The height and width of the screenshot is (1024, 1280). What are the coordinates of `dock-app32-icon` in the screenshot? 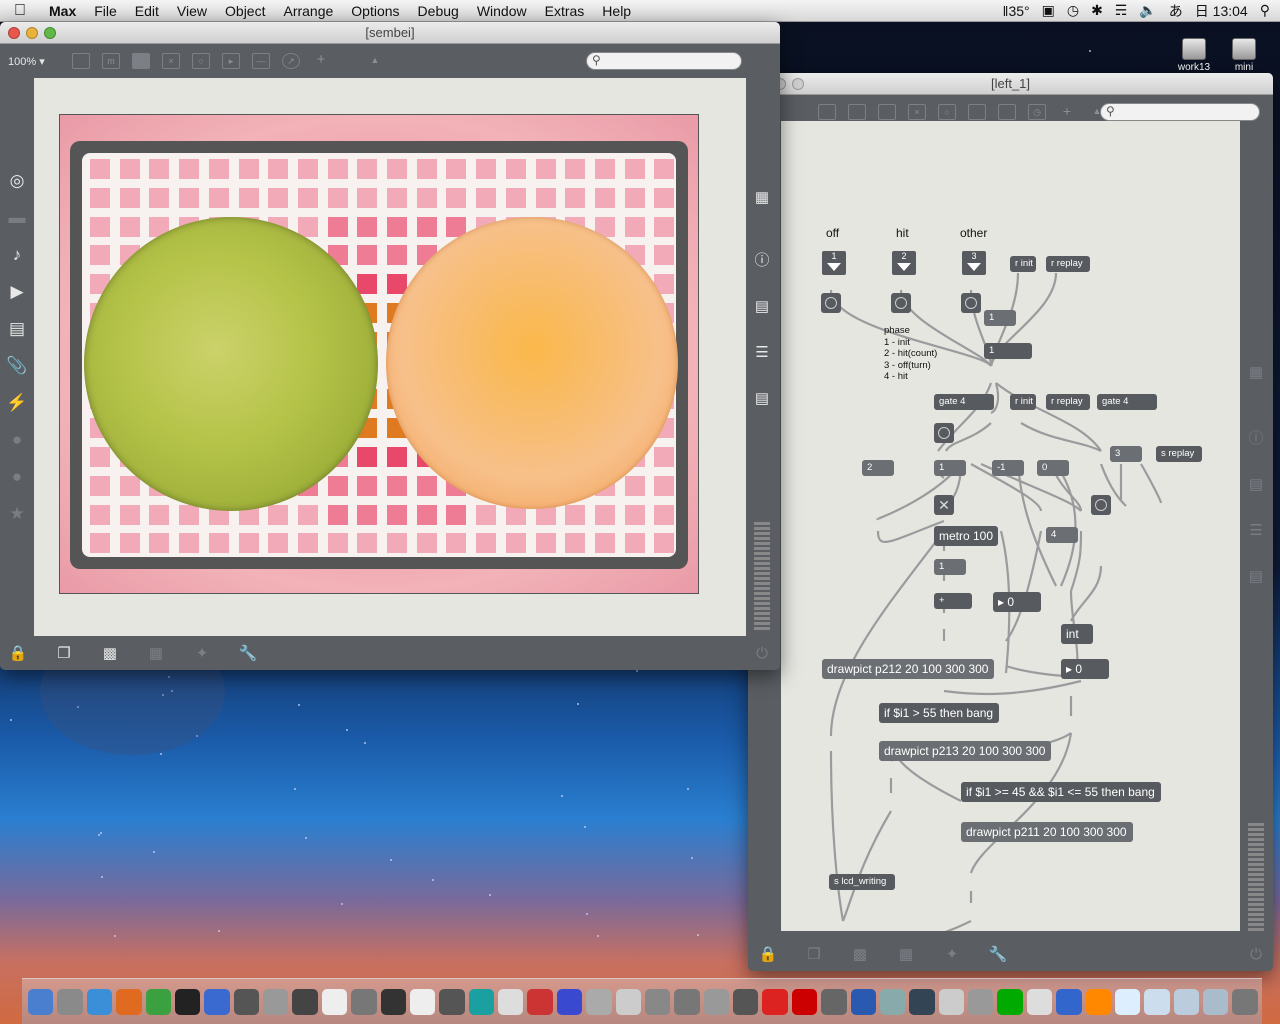 It's located at (981, 1001).